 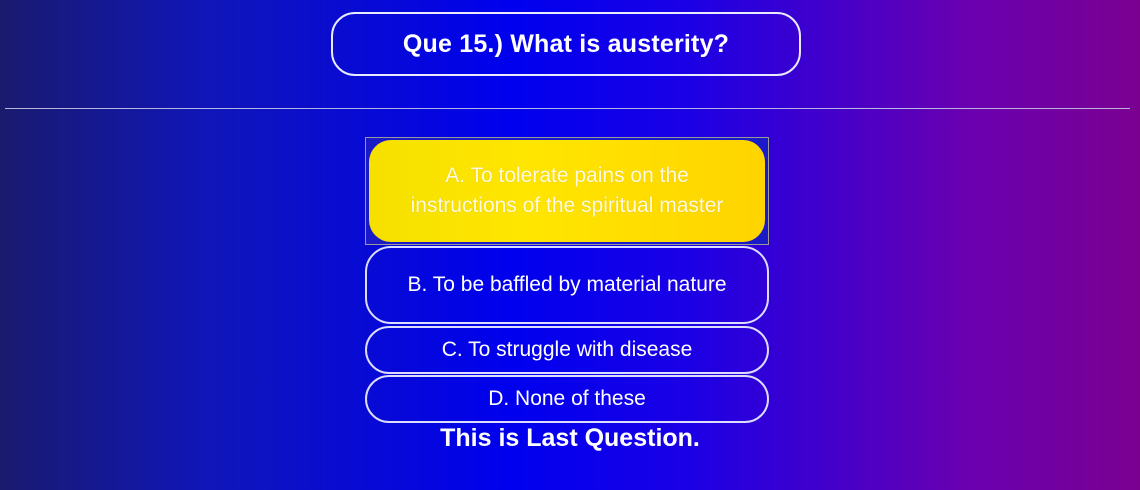 What do you see at coordinates (567, 350) in the screenshot?
I see `option-c-button: C. To struggle with disease` at bounding box center [567, 350].